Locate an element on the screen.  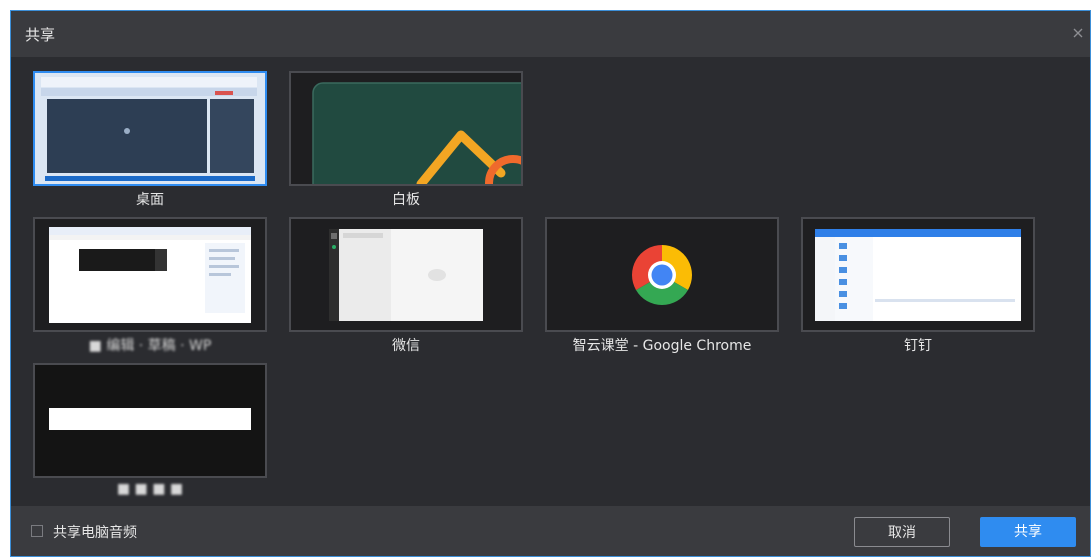
source-tile-desktop is located at coordinates (150, 128).